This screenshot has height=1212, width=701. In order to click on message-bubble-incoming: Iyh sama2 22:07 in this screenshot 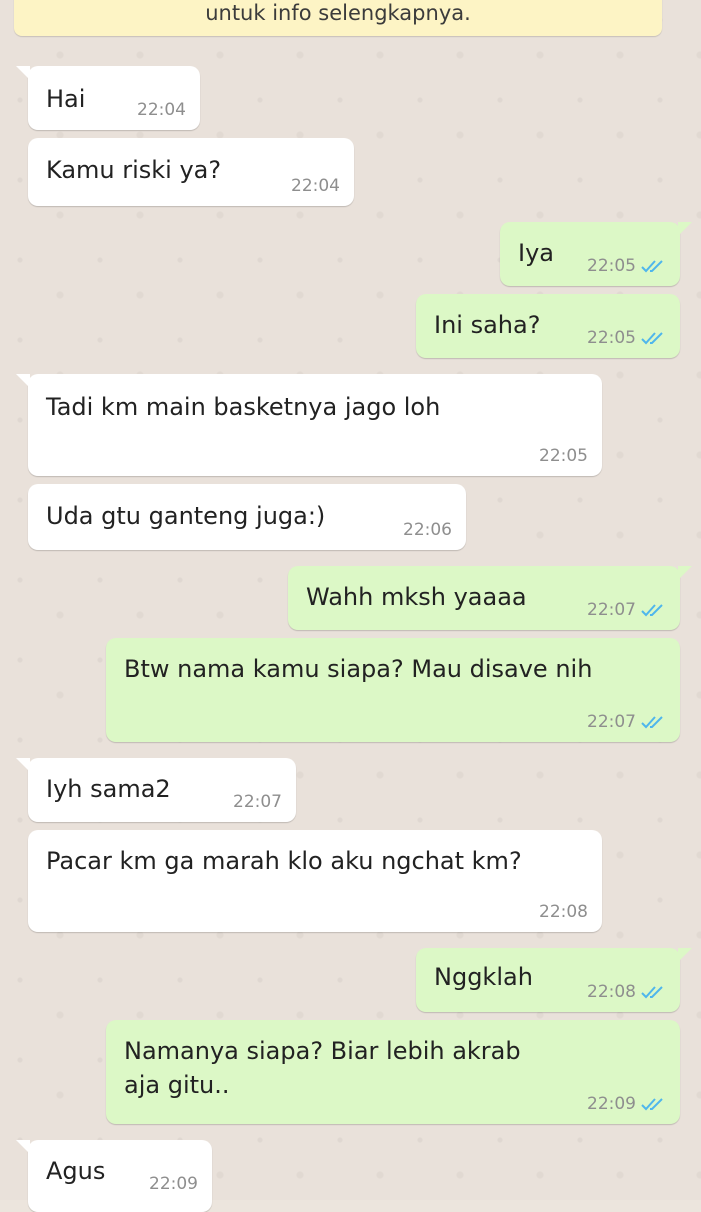, I will do `click(156, 790)`.